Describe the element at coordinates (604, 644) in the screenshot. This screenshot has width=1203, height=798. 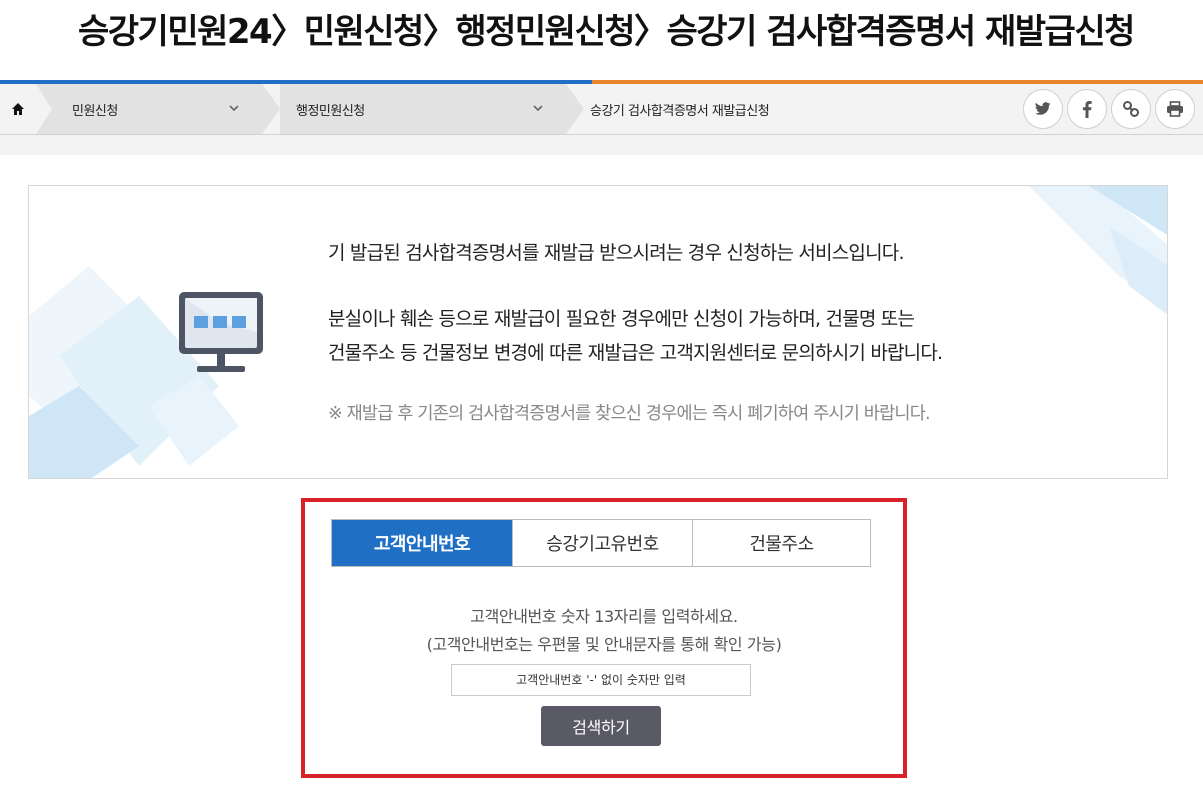
I see `search-hint-2: (고객안내번호는 우편물 및 안내문자를 통해 확인 가능)` at that location.